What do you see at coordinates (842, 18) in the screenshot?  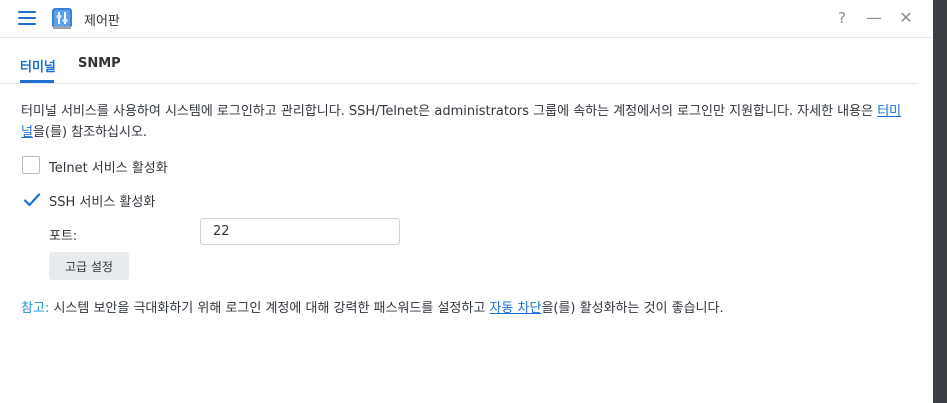 I see `help-icon: ?` at bounding box center [842, 18].